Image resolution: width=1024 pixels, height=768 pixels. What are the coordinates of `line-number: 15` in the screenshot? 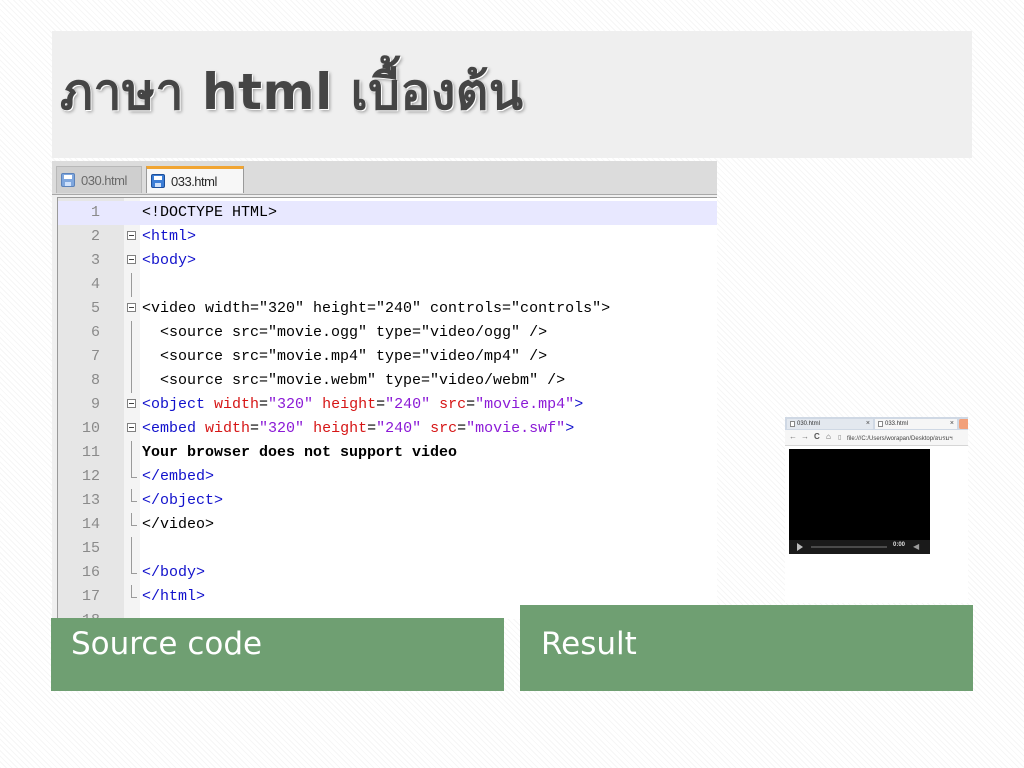 It's located at (90, 548).